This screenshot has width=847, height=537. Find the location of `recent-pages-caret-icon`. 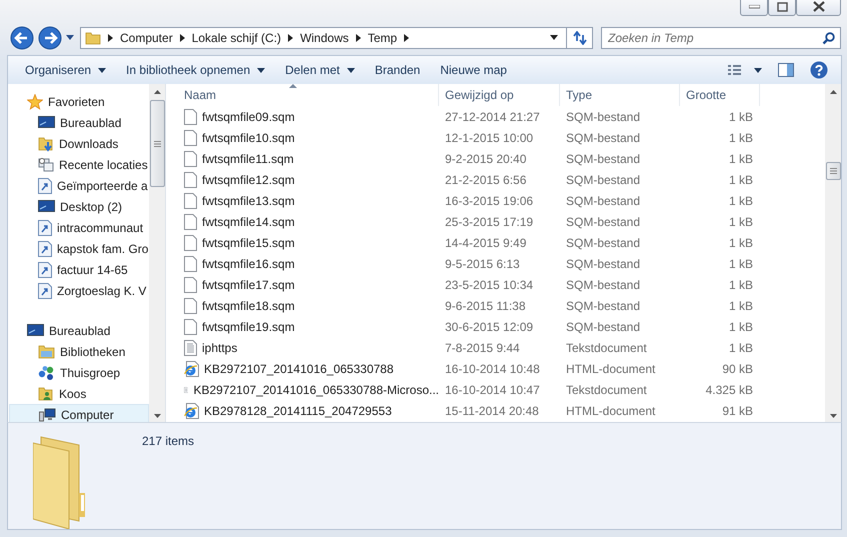

recent-pages-caret-icon is located at coordinates (70, 37).